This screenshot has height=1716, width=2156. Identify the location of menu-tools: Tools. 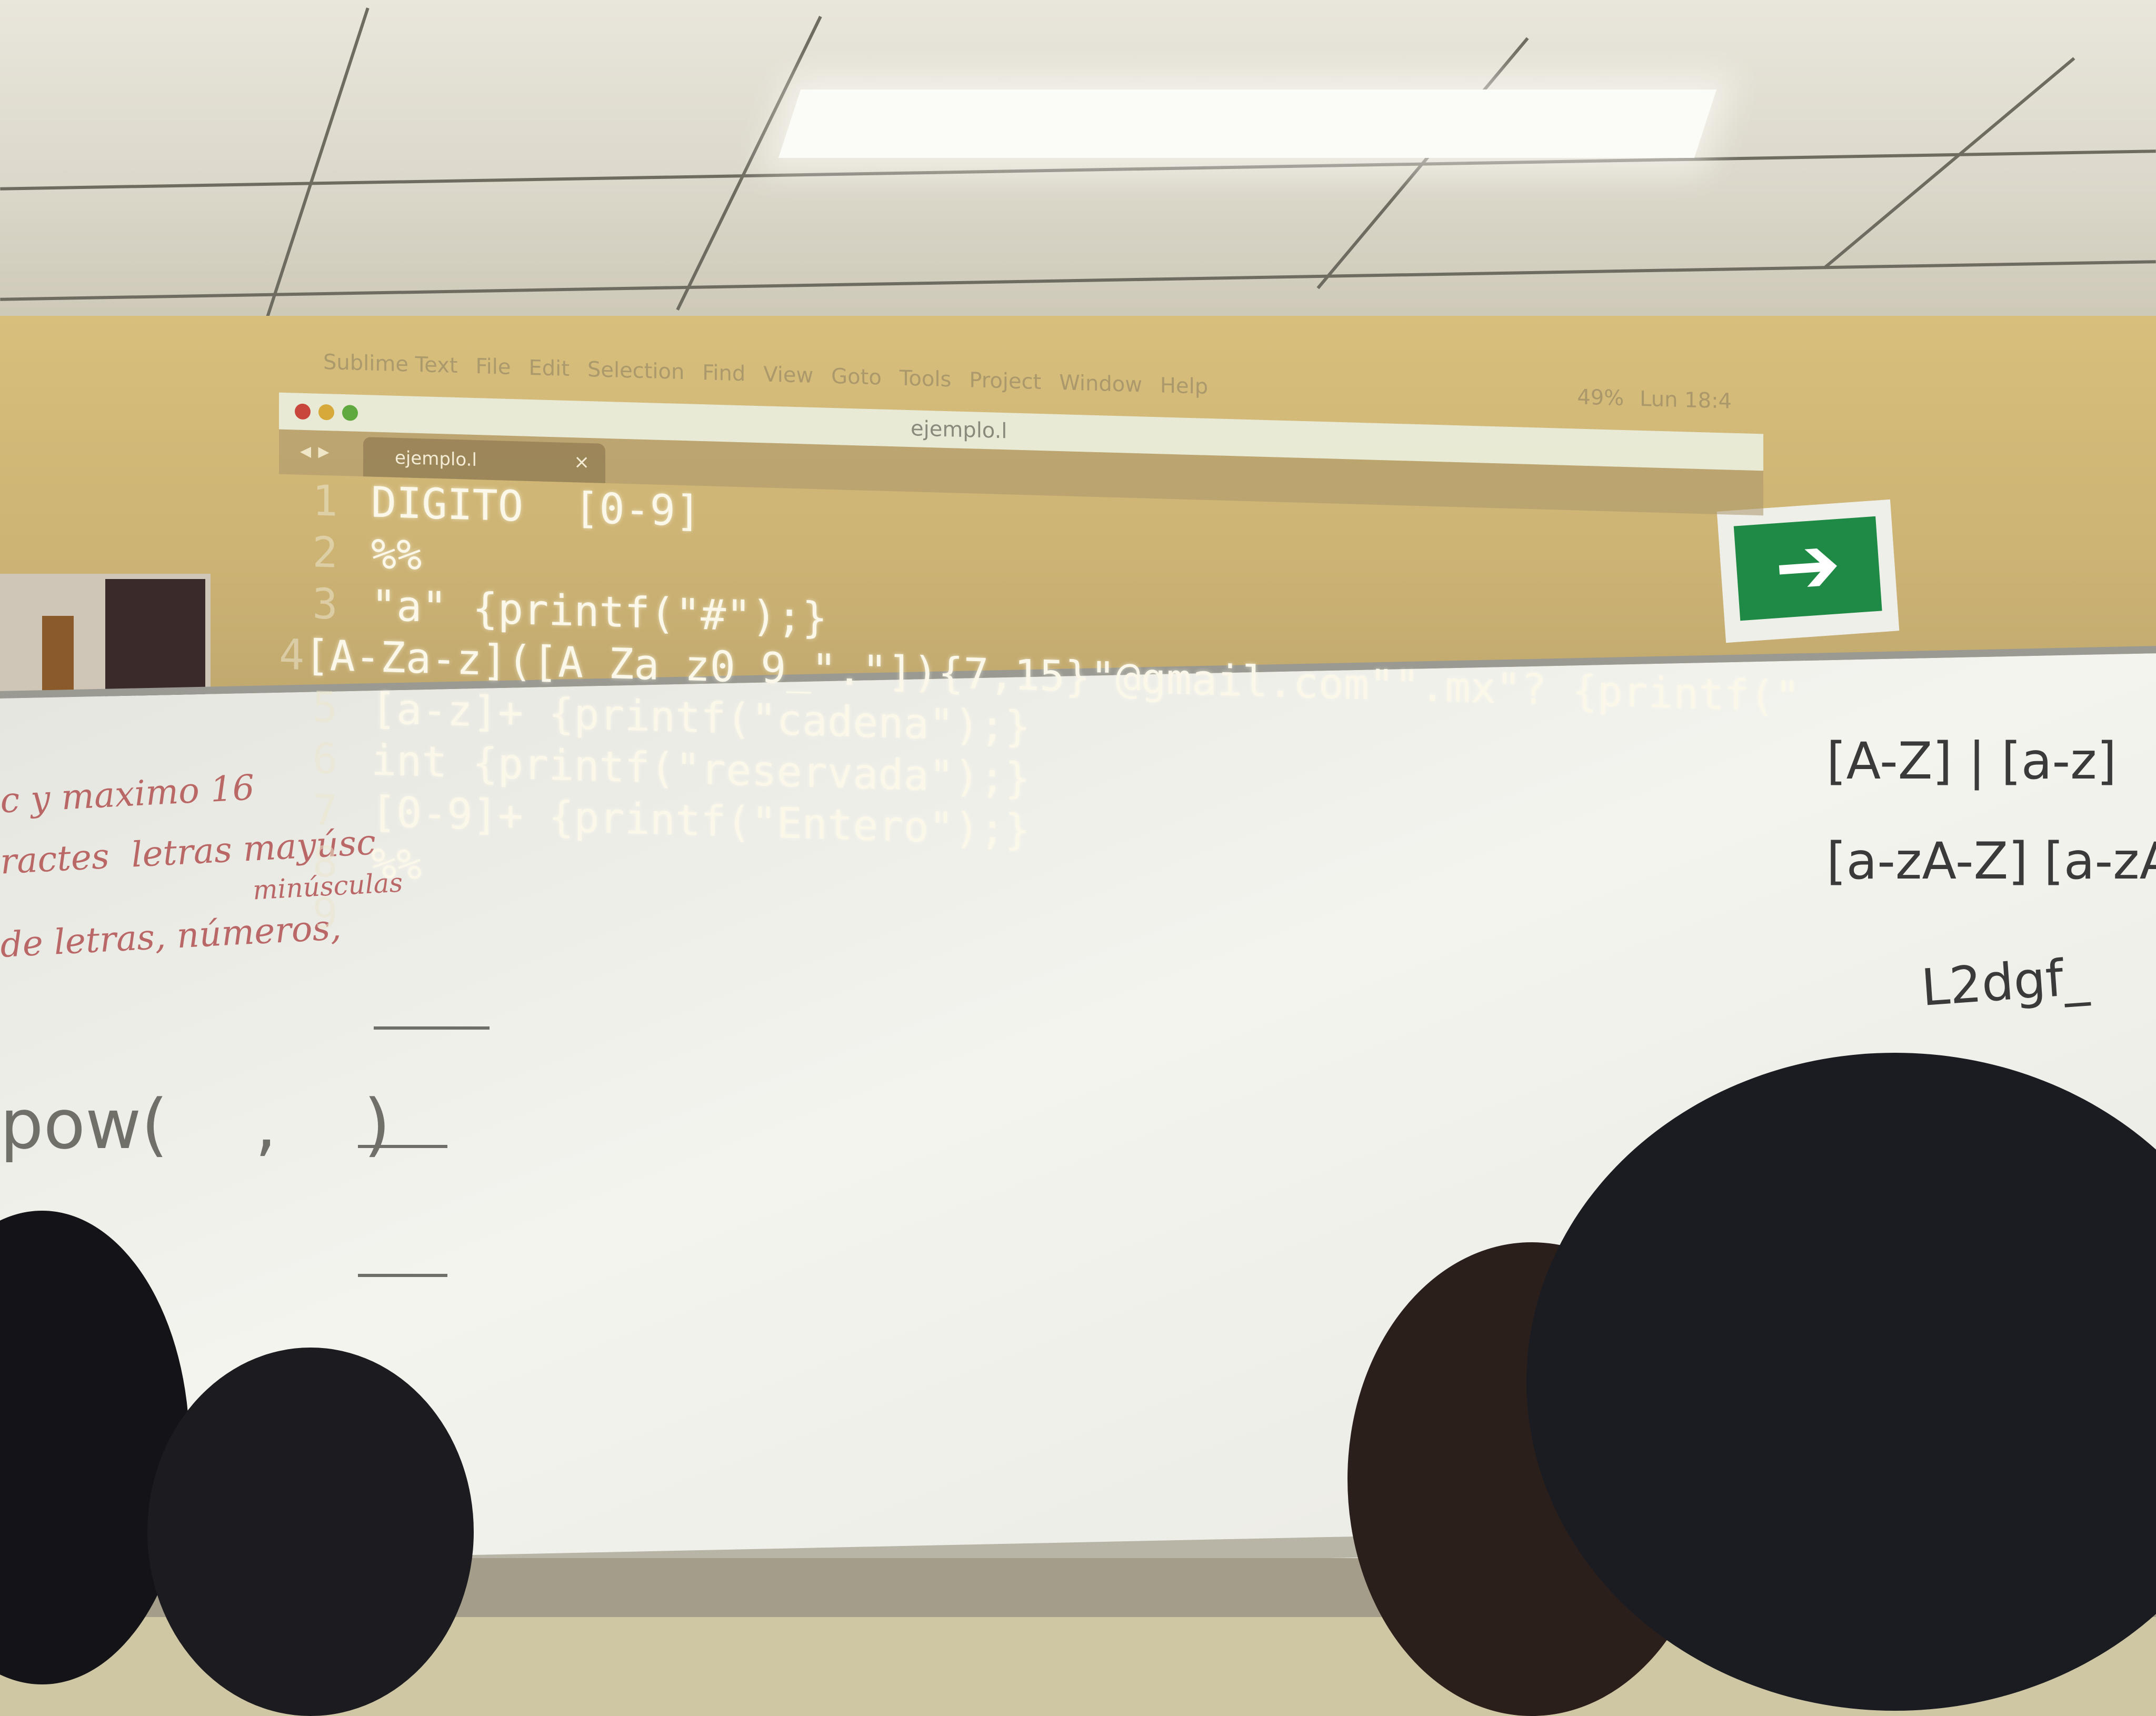
(926, 379).